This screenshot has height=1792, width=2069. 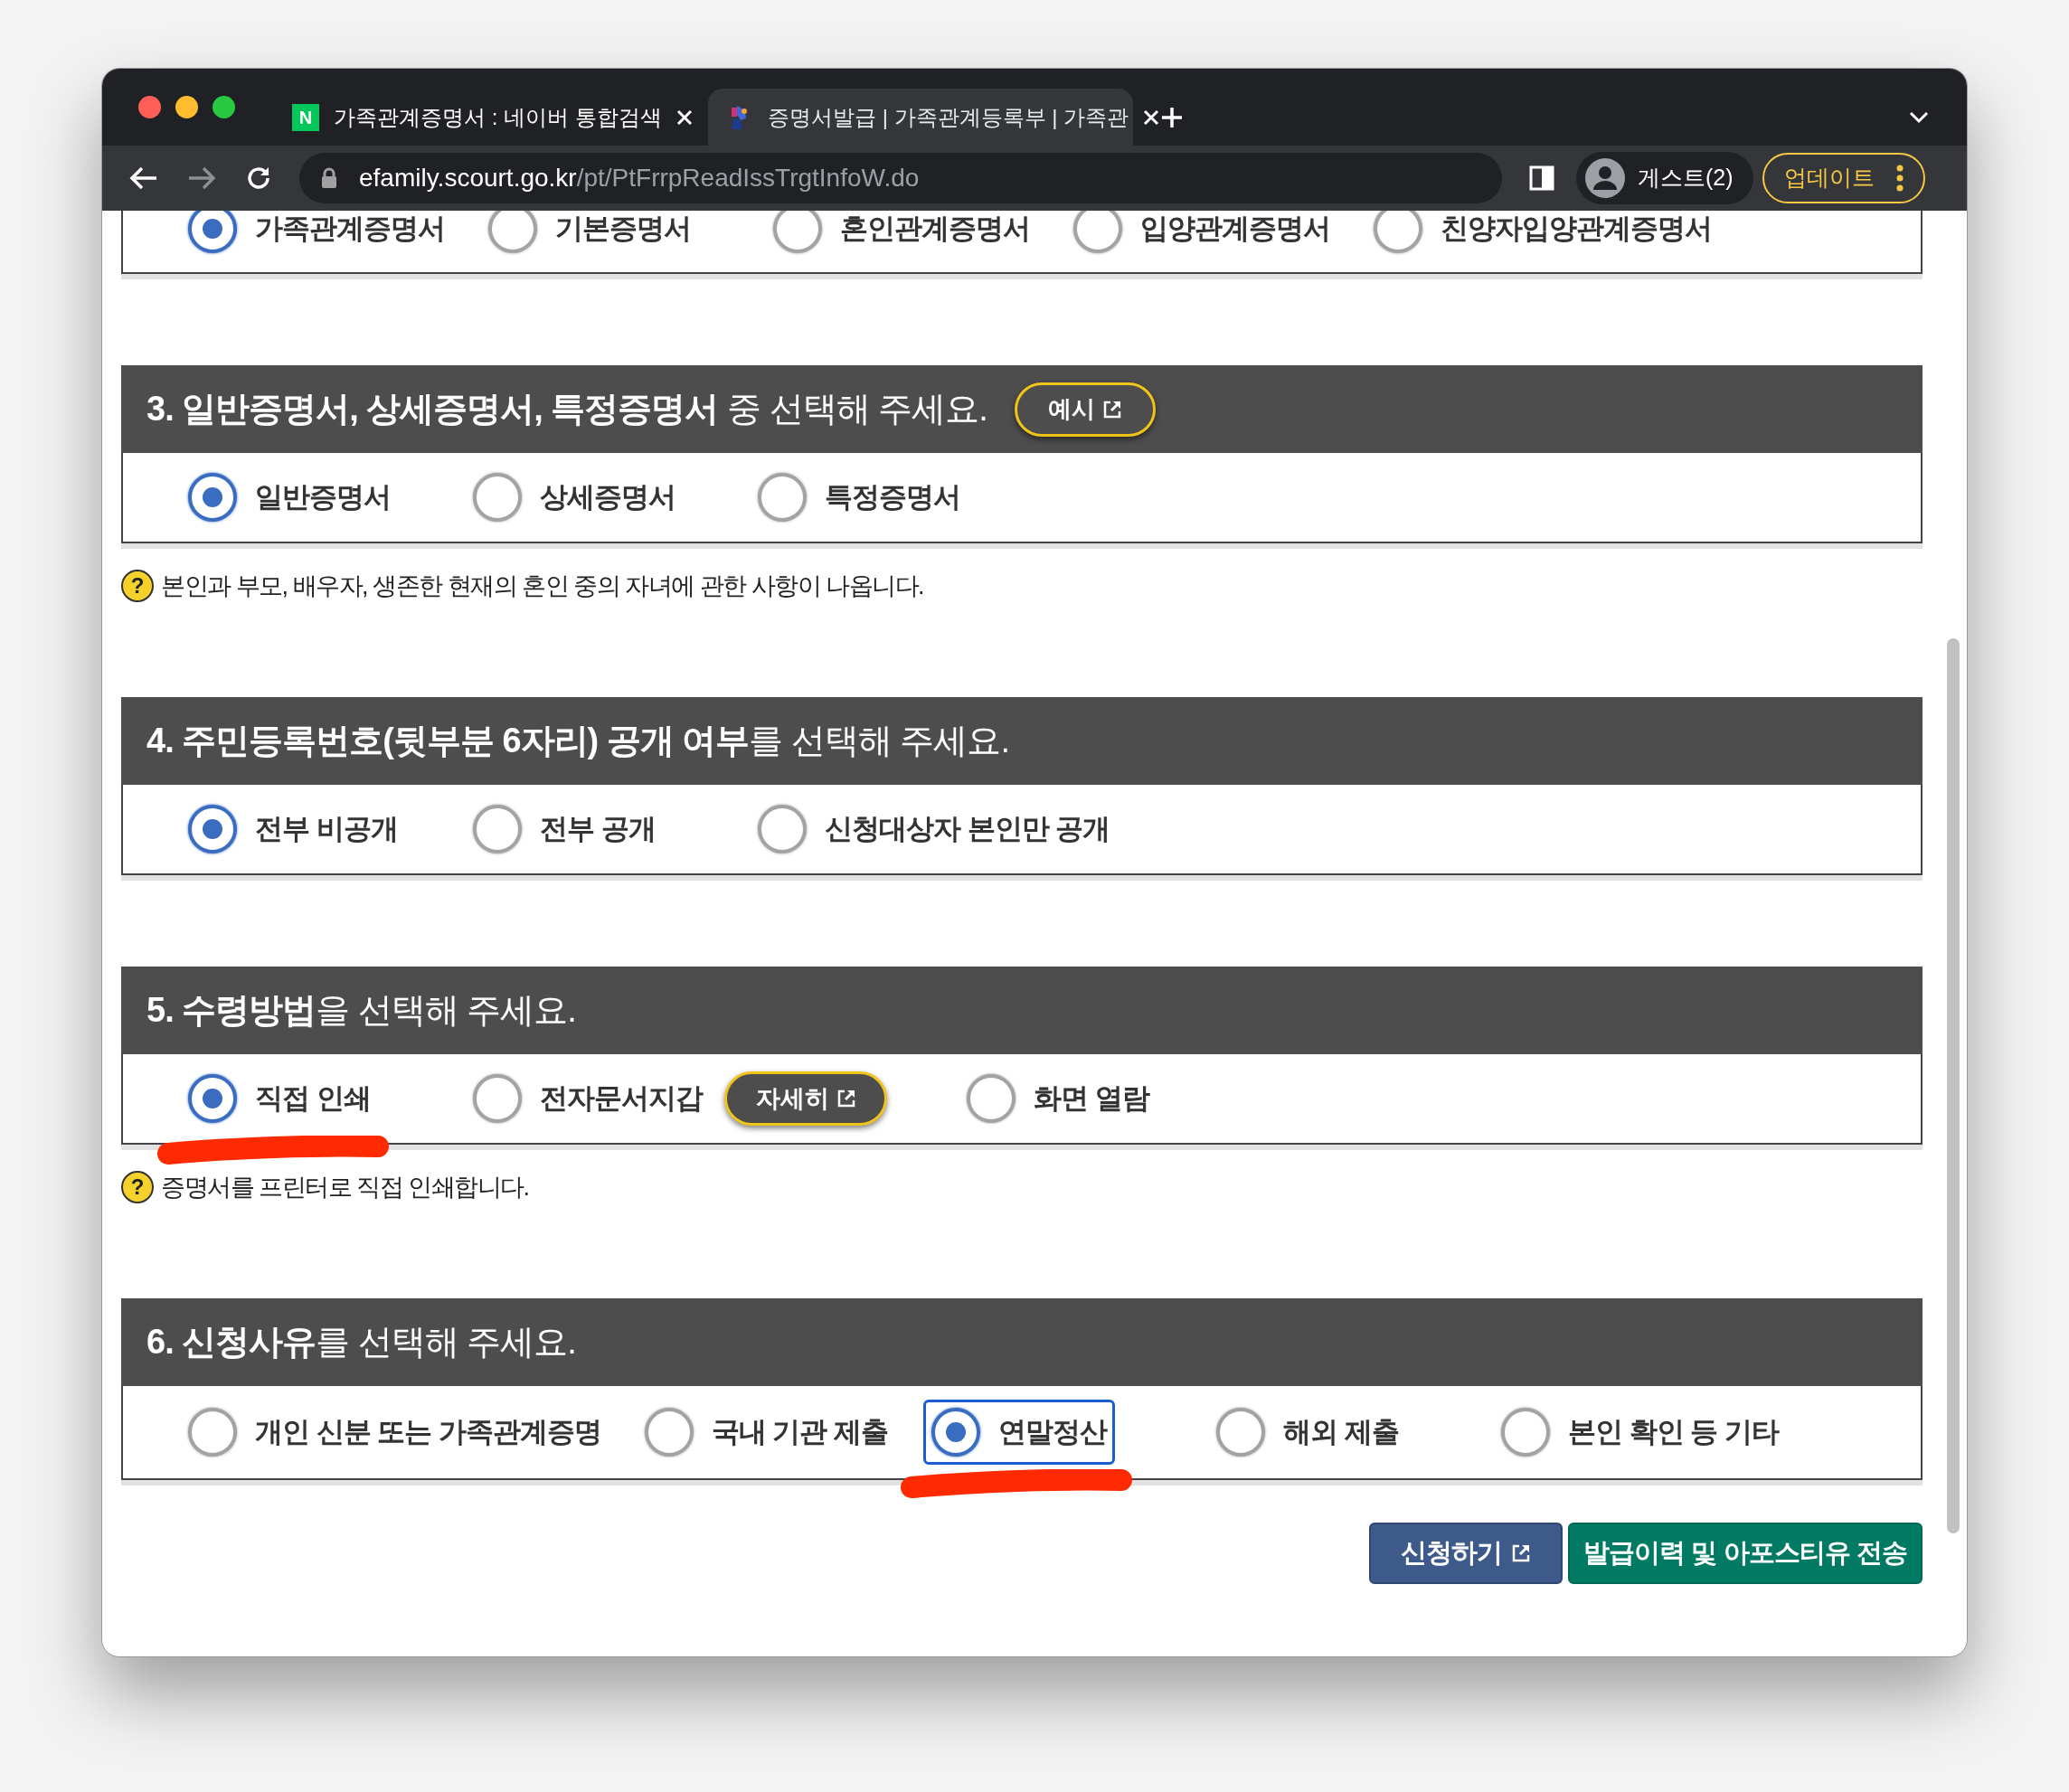 I want to click on side-panel-icon, so click(x=1542, y=178).